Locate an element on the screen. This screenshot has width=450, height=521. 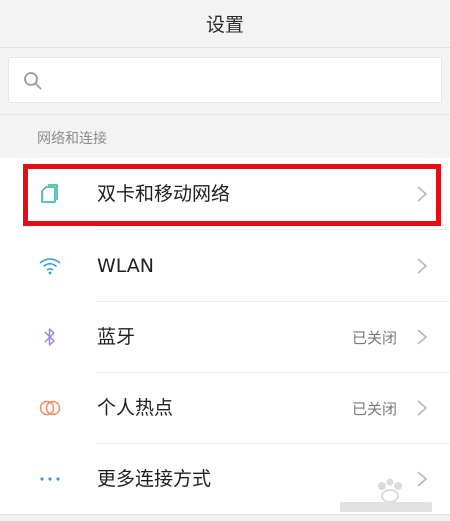
section-title: 网络和连接 is located at coordinates (72, 139).